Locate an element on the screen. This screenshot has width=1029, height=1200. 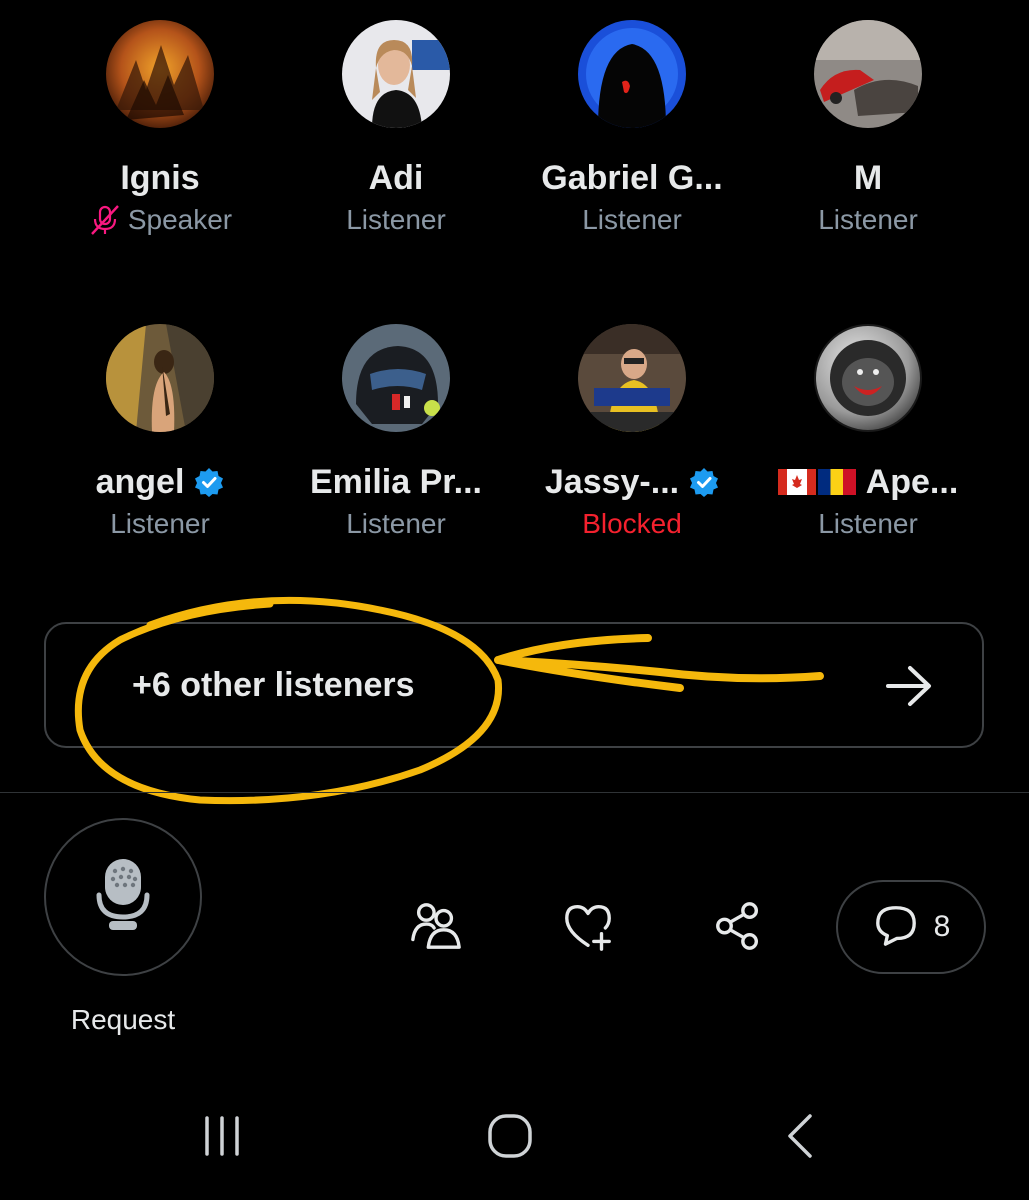
request-label: Request is located at coordinates (123, 1019).